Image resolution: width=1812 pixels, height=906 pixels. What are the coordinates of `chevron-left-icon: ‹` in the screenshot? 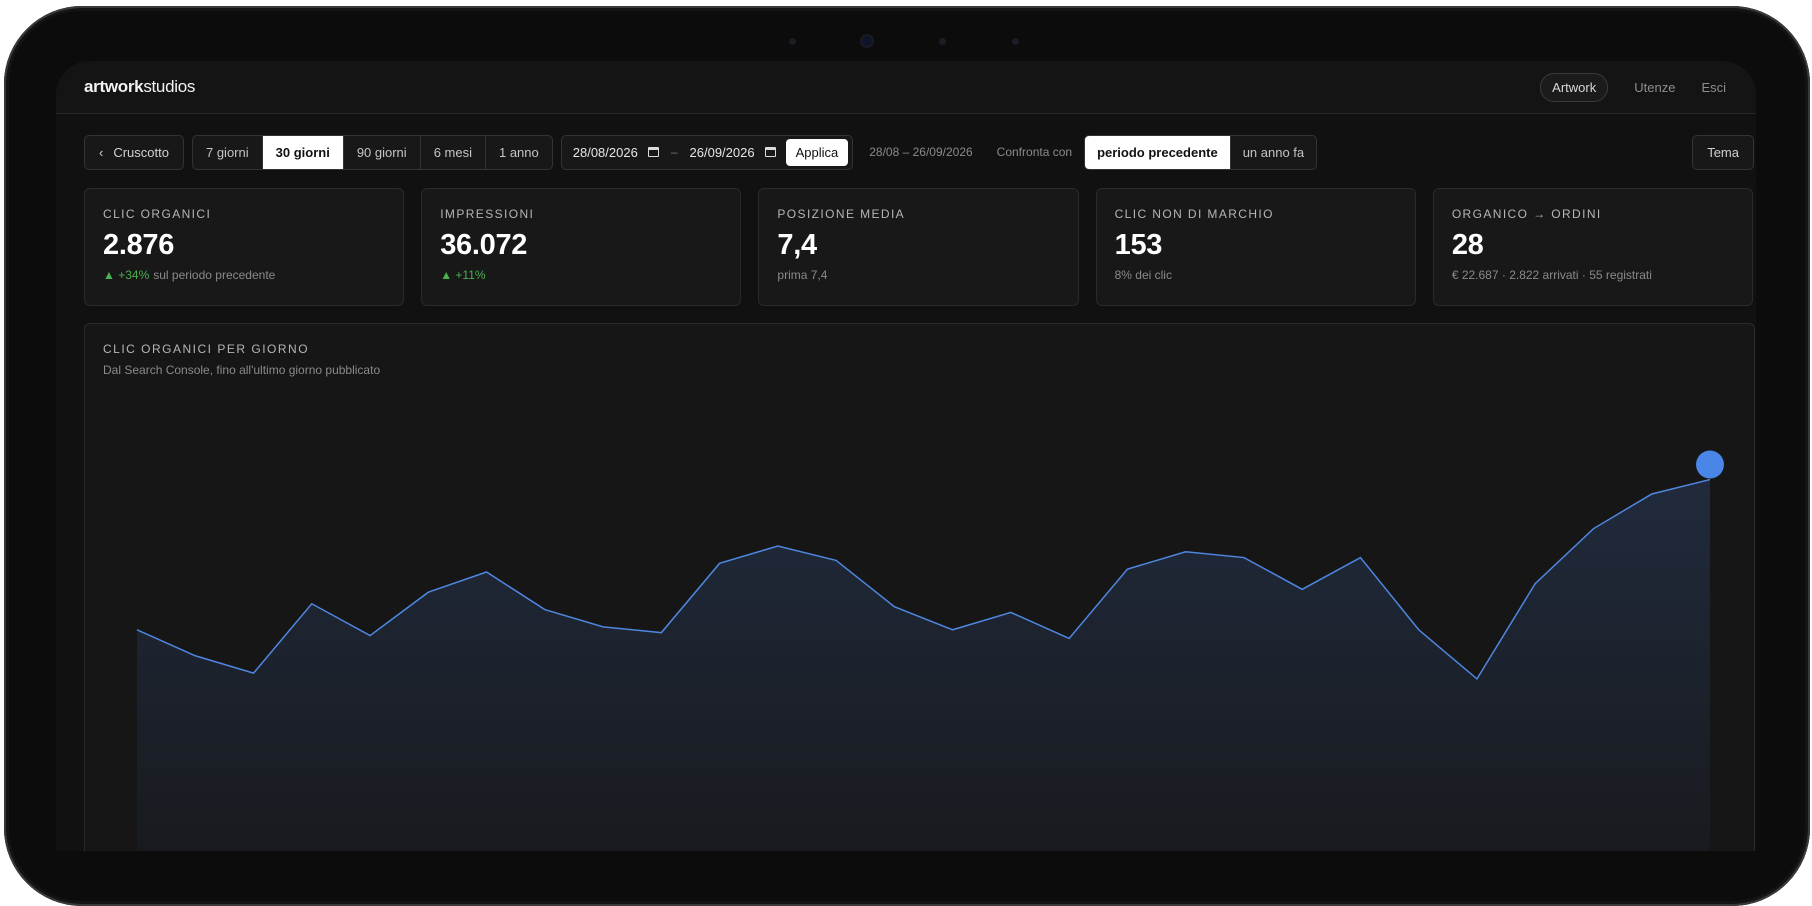 It's located at (101, 152).